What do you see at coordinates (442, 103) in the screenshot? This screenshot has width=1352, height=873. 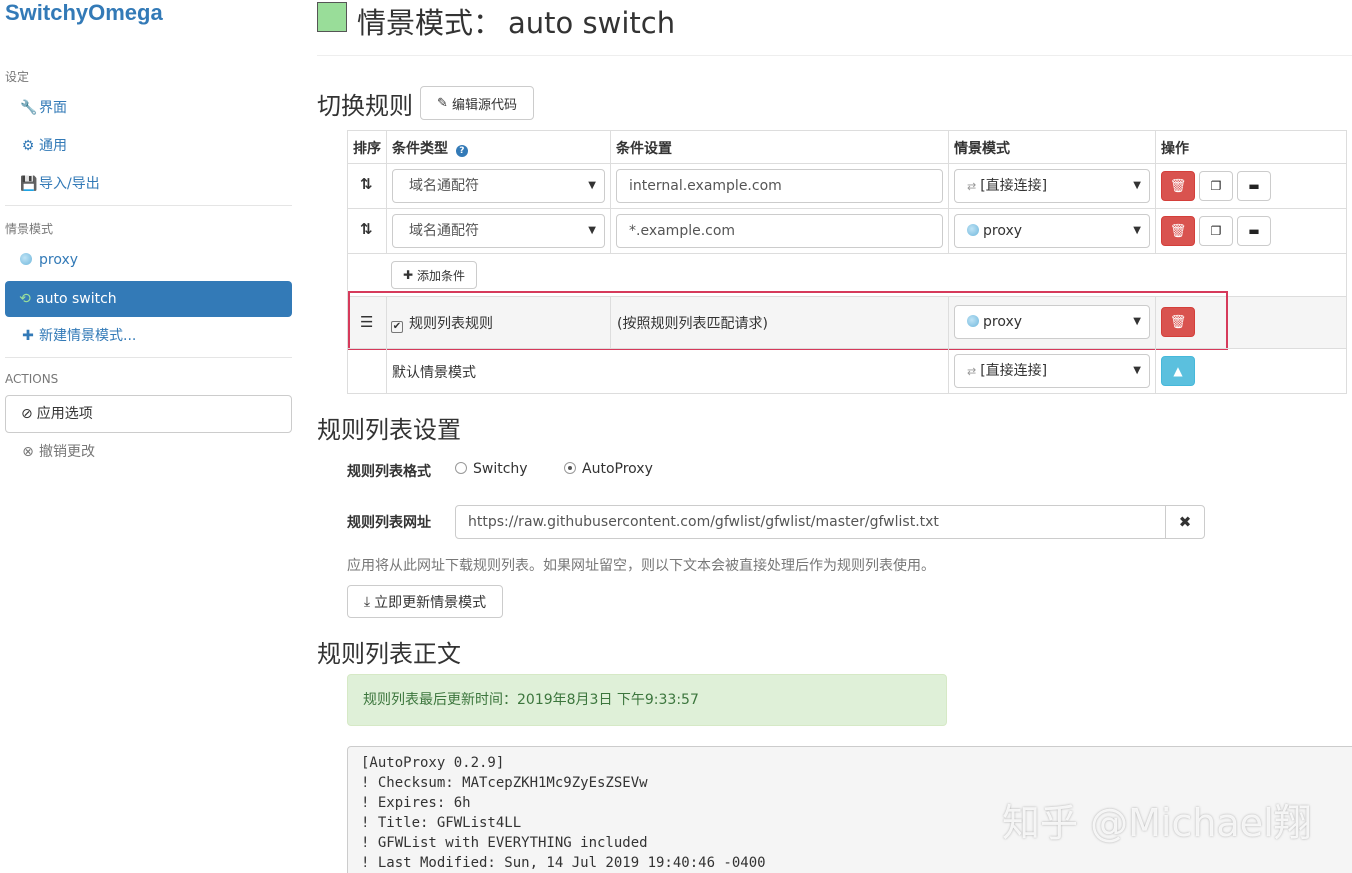 I see `edit-icon: ✎` at bounding box center [442, 103].